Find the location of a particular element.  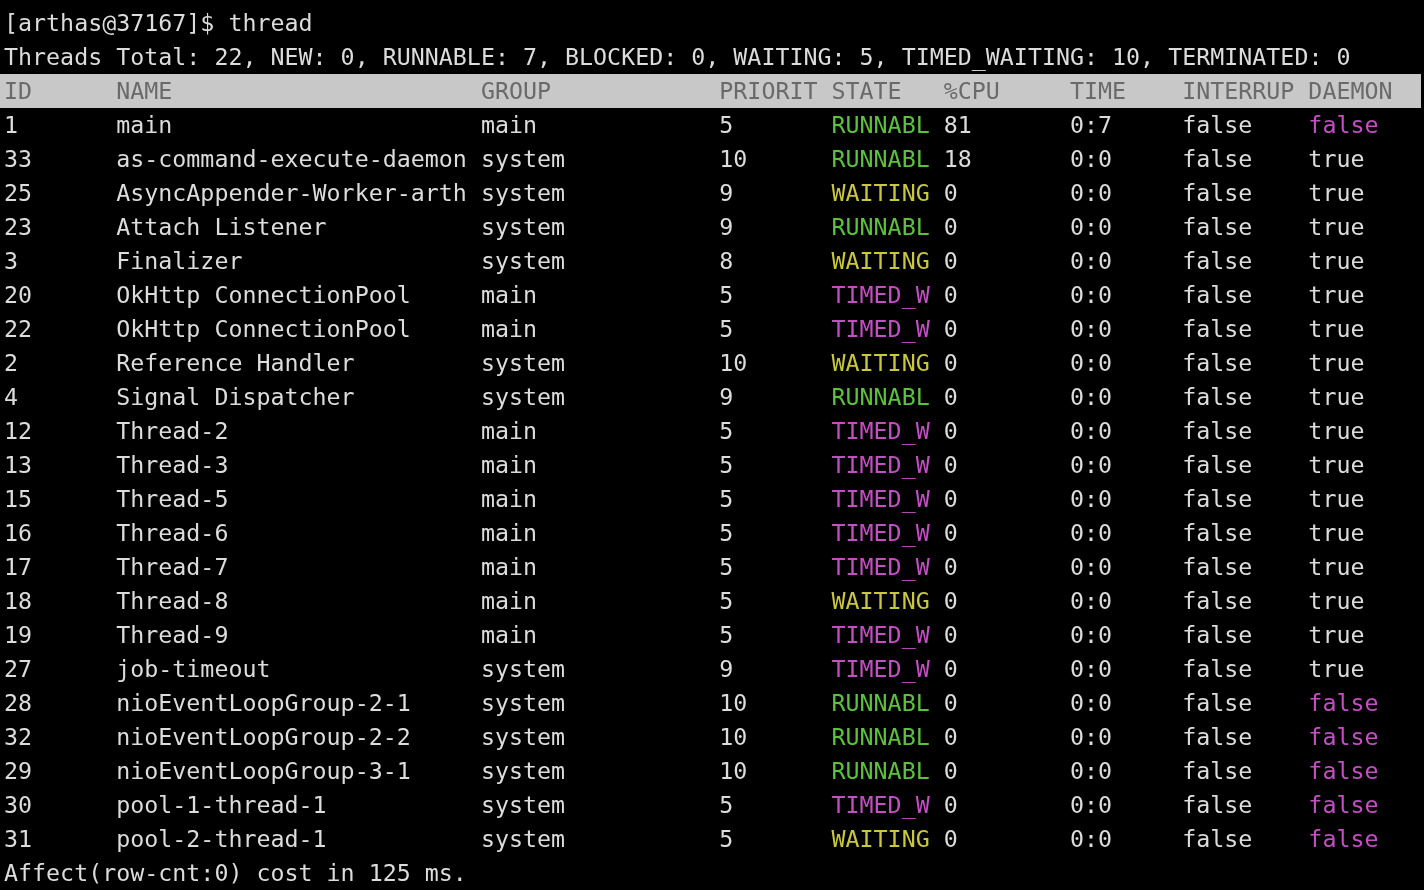

table-cell-text: Thread-7 is located at coordinates (172, 567).